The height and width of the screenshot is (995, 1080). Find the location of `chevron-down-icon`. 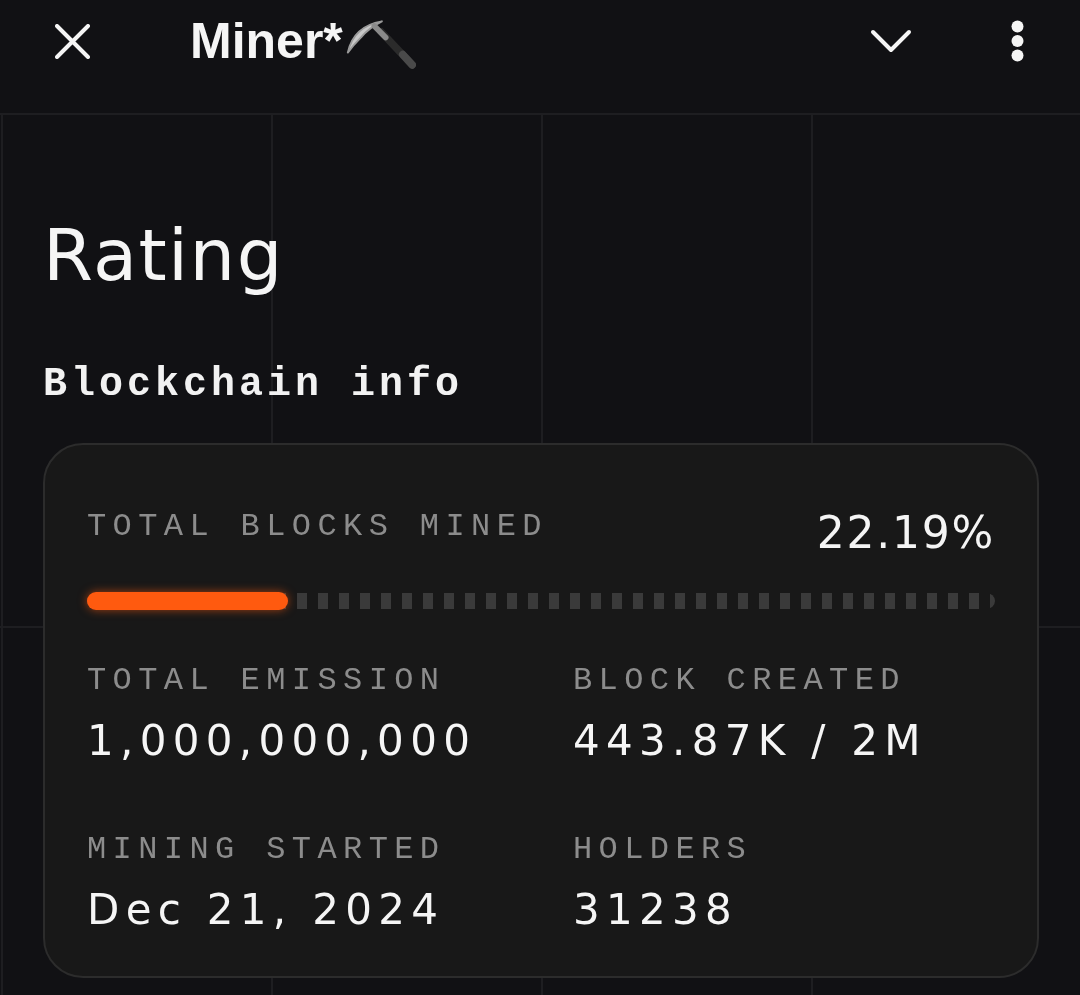

chevron-down-icon is located at coordinates (891, 41).